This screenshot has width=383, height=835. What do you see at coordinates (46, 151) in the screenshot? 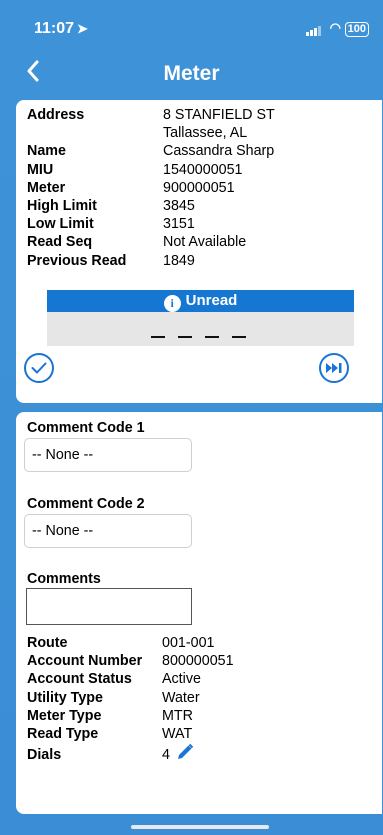
I see `info-label: Name` at bounding box center [46, 151].